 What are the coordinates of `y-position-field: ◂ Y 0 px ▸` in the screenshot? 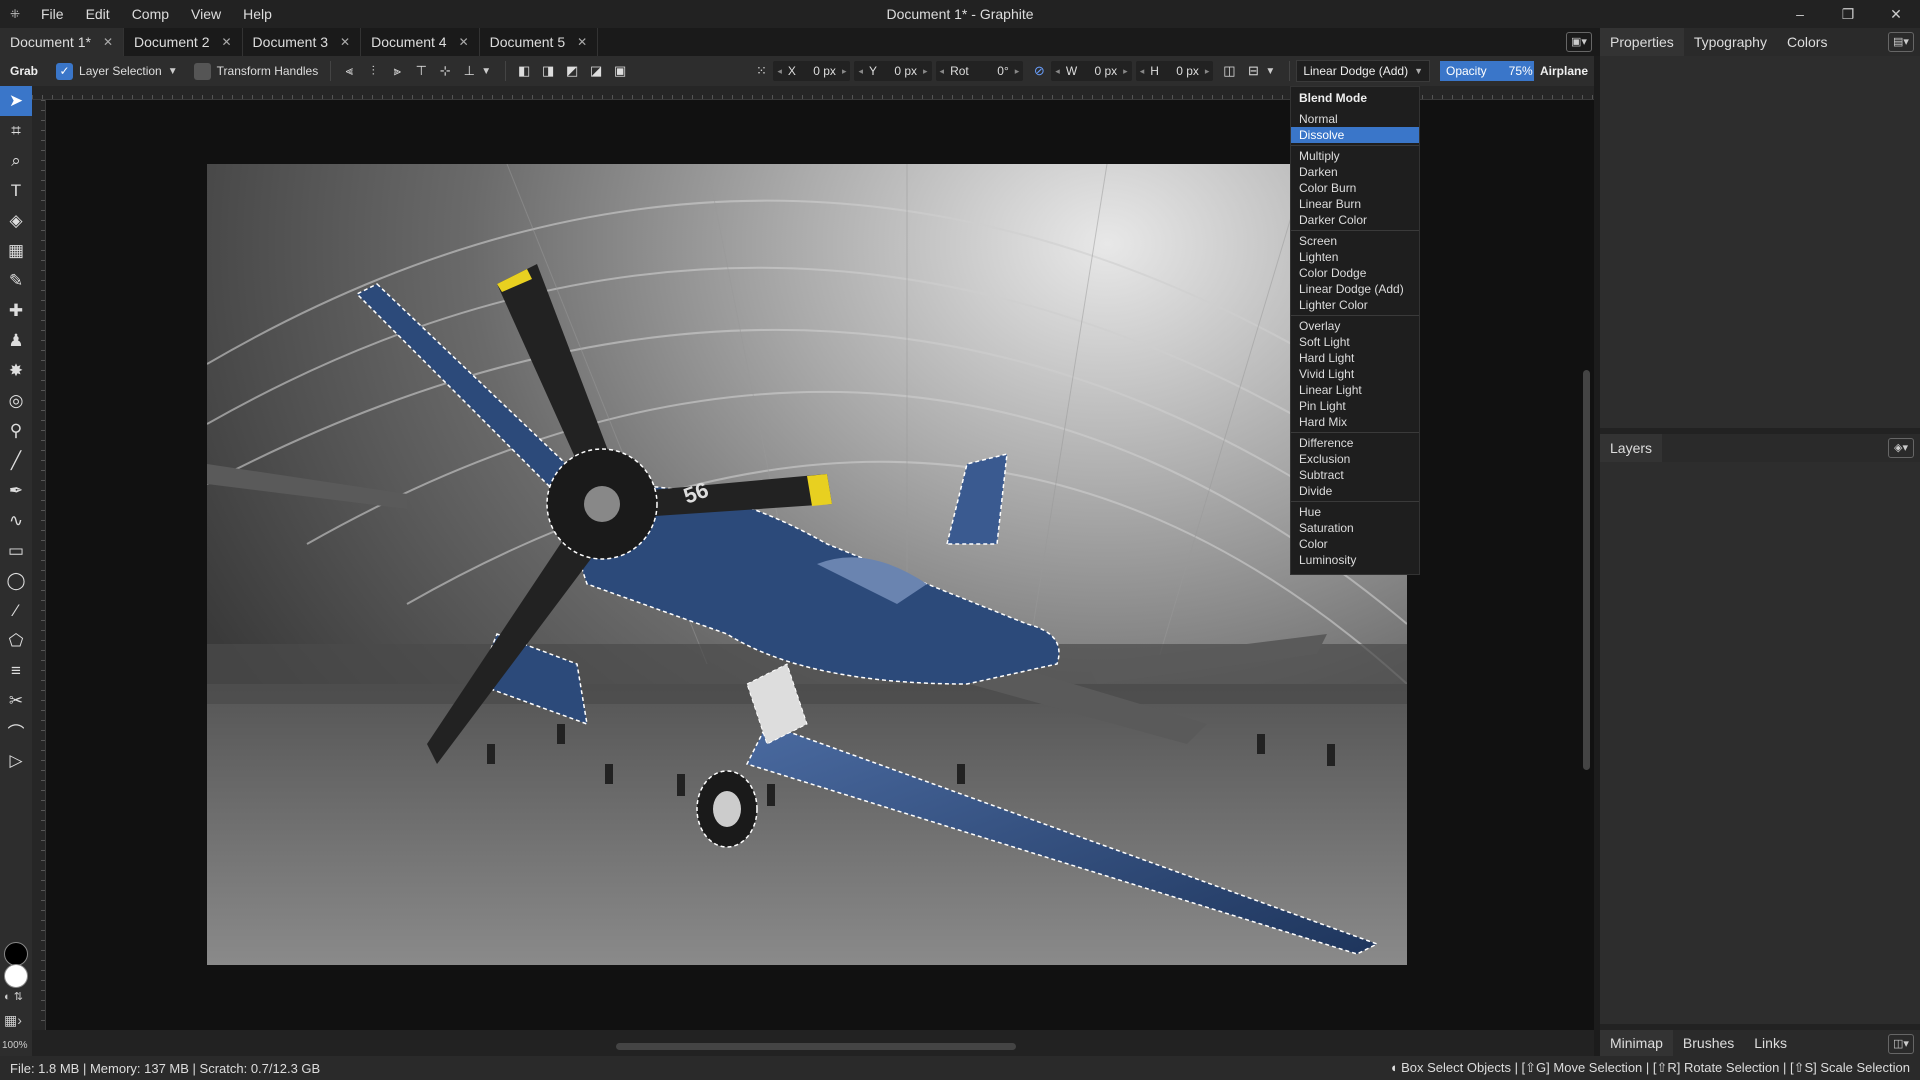 It's located at (893, 71).